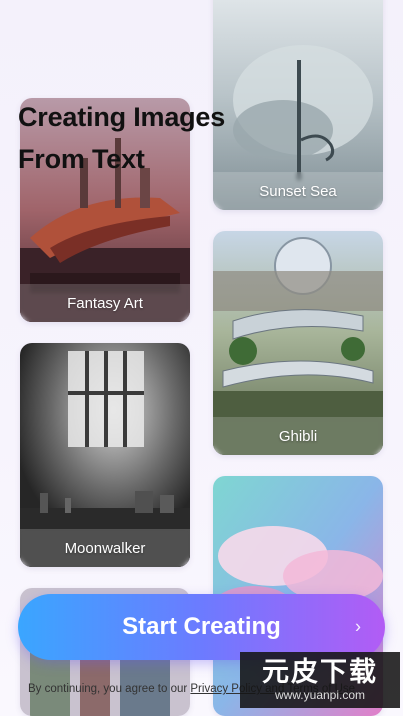  Describe the element at coordinates (105, 548) in the screenshot. I see `style-card-label: Moonwalker` at that location.